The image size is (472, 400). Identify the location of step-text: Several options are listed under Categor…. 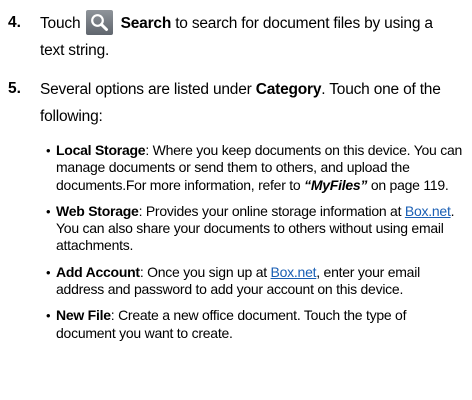
(252, 103).